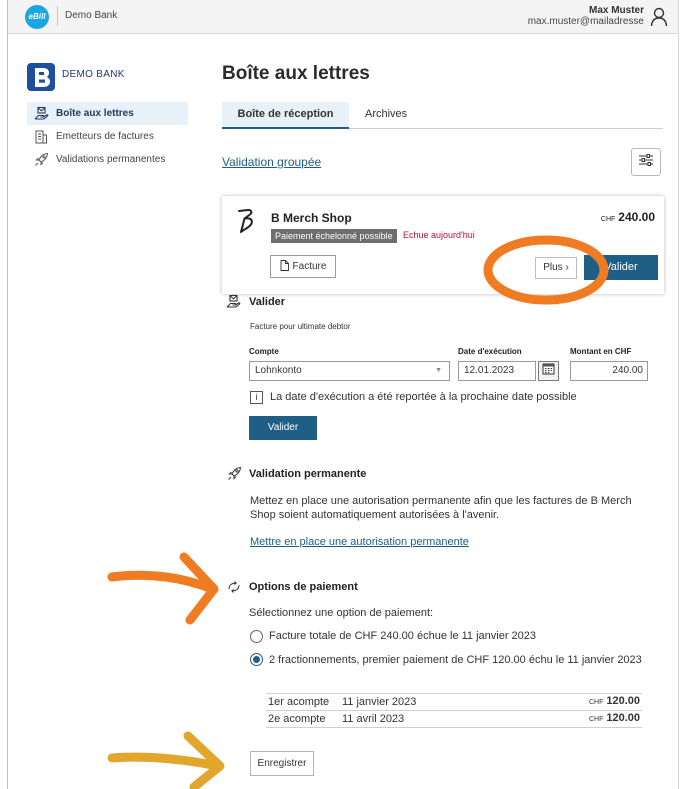 The width and height of the screenshot is (682, 789). Describe the element at coordinates (636, 217) in the screenshot. I see `amount-value: 240.00` at that location.